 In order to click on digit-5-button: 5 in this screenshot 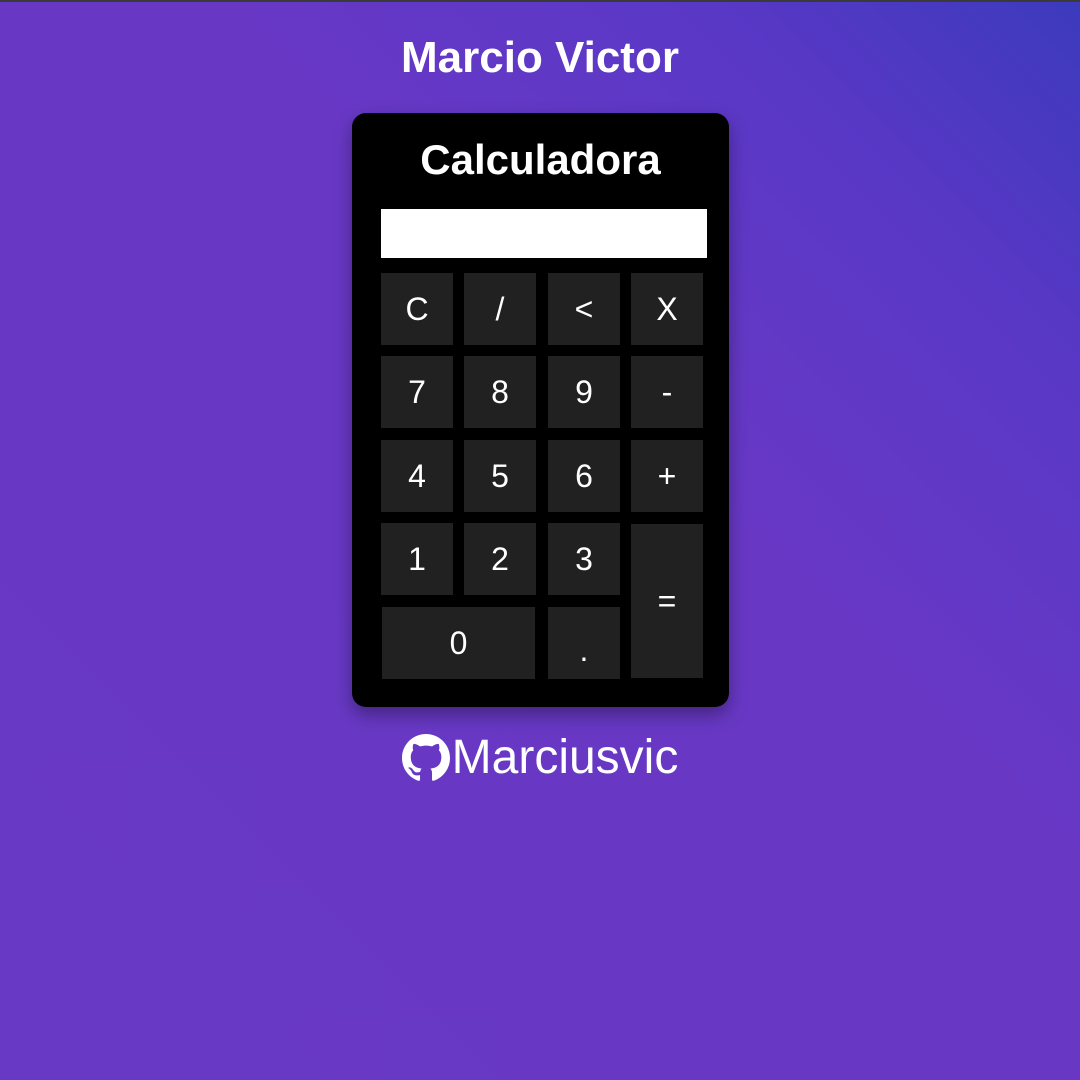, I will do `click(500, 476)`.